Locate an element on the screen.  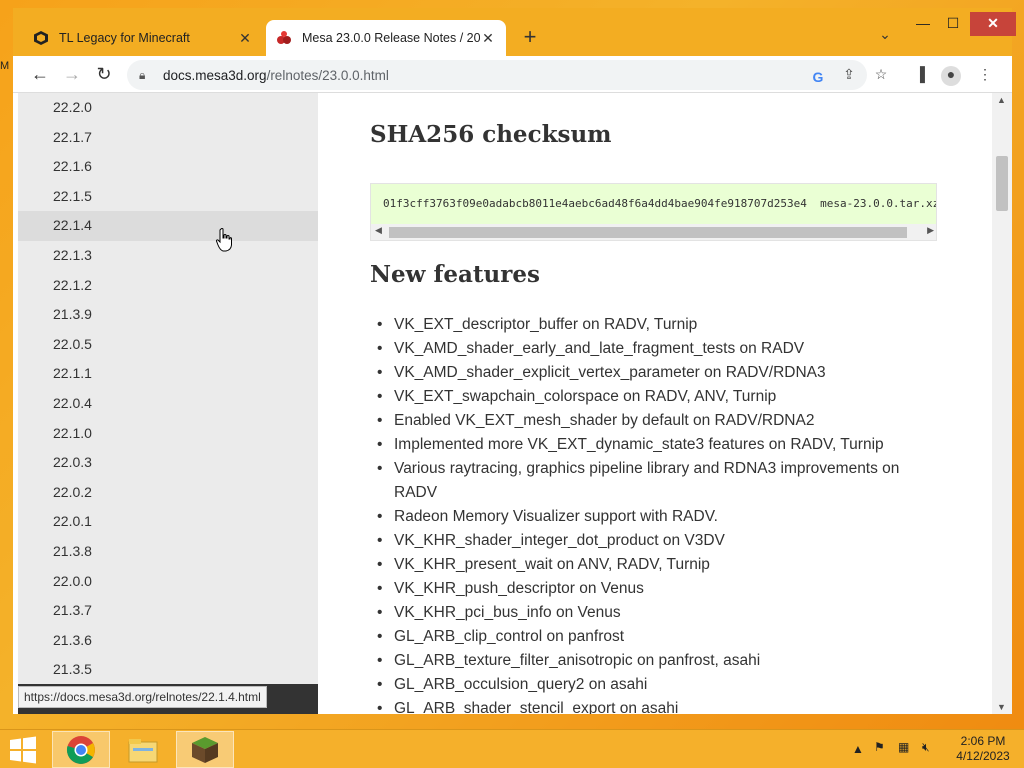
side-panel-icon: ▐ is located at coordinates (920, 76).